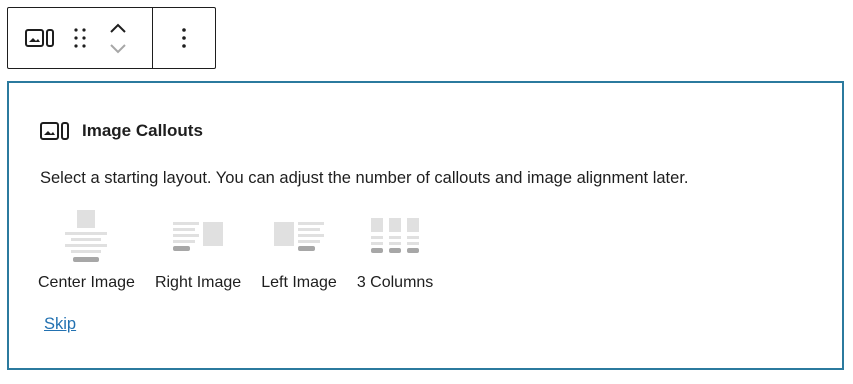 The image size is (853, 384). I want to click on layout-option-label: Left Image, so click(299, 282).